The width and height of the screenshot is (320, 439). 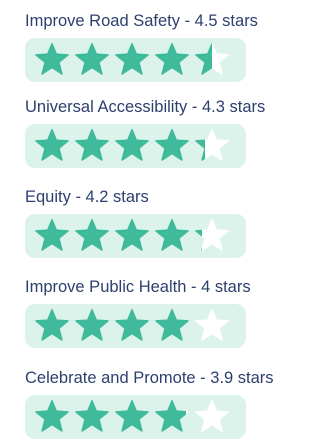 What do you see at coordinates (141, 21) in the screenshot?
I see `rating-label: Improve Road Safety - 4.5 stars` at bounding box center [141, 21].